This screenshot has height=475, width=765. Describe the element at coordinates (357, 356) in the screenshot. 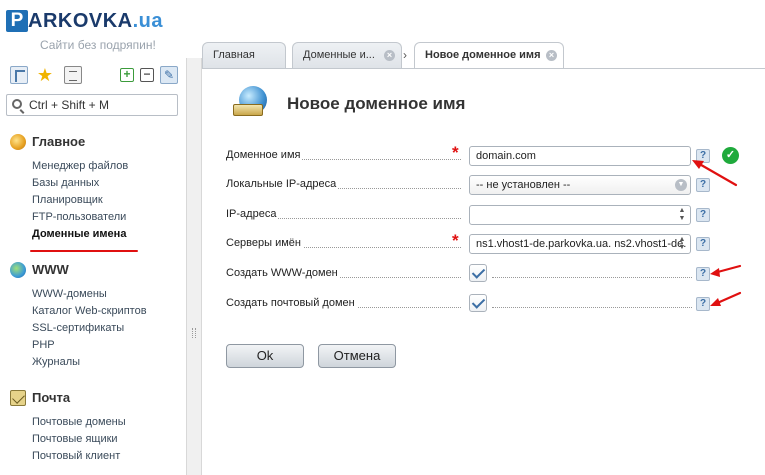

I see `cancel-button: Отмена` at that location.